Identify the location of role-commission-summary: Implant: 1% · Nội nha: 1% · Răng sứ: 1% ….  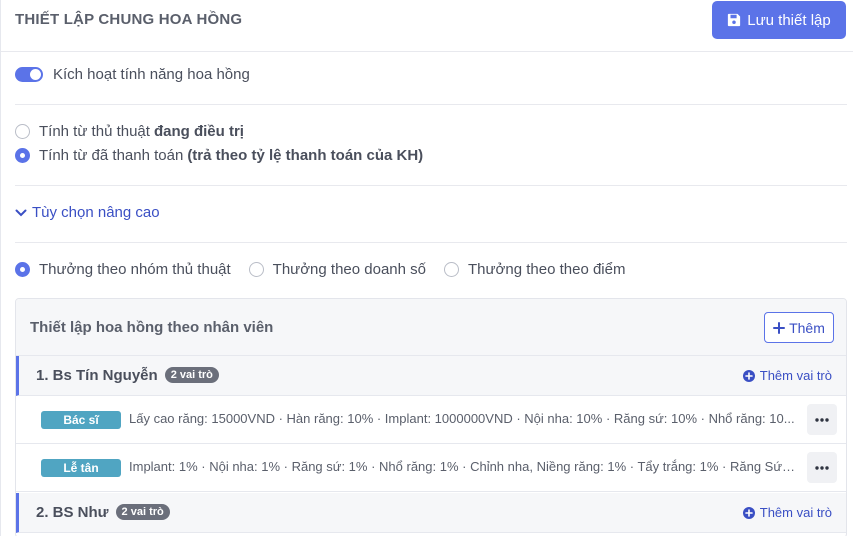
(463, 466).